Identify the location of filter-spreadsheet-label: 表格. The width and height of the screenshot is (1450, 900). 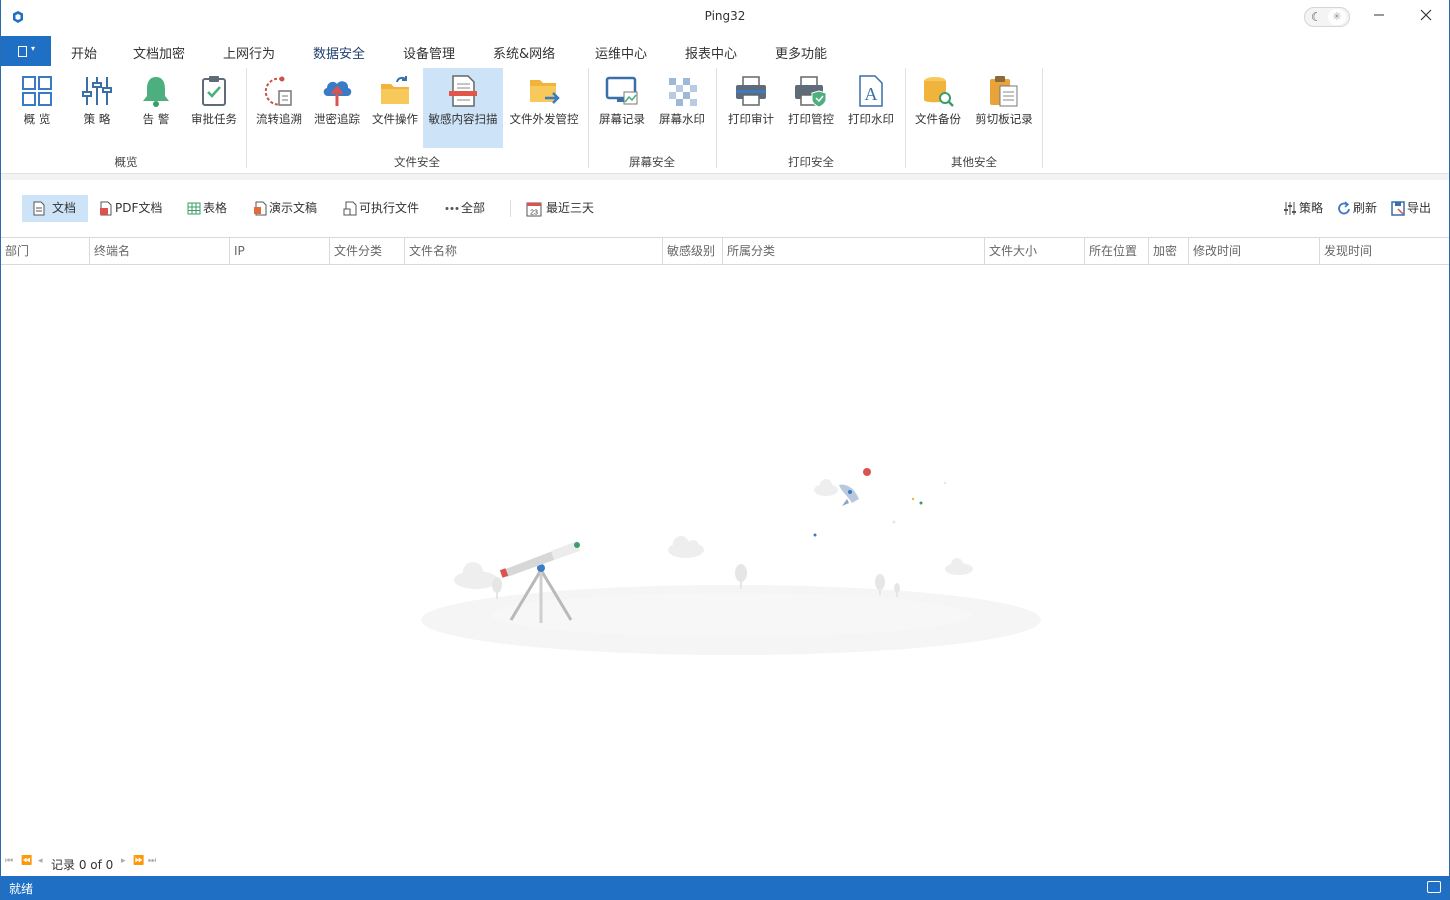
(215, 208).